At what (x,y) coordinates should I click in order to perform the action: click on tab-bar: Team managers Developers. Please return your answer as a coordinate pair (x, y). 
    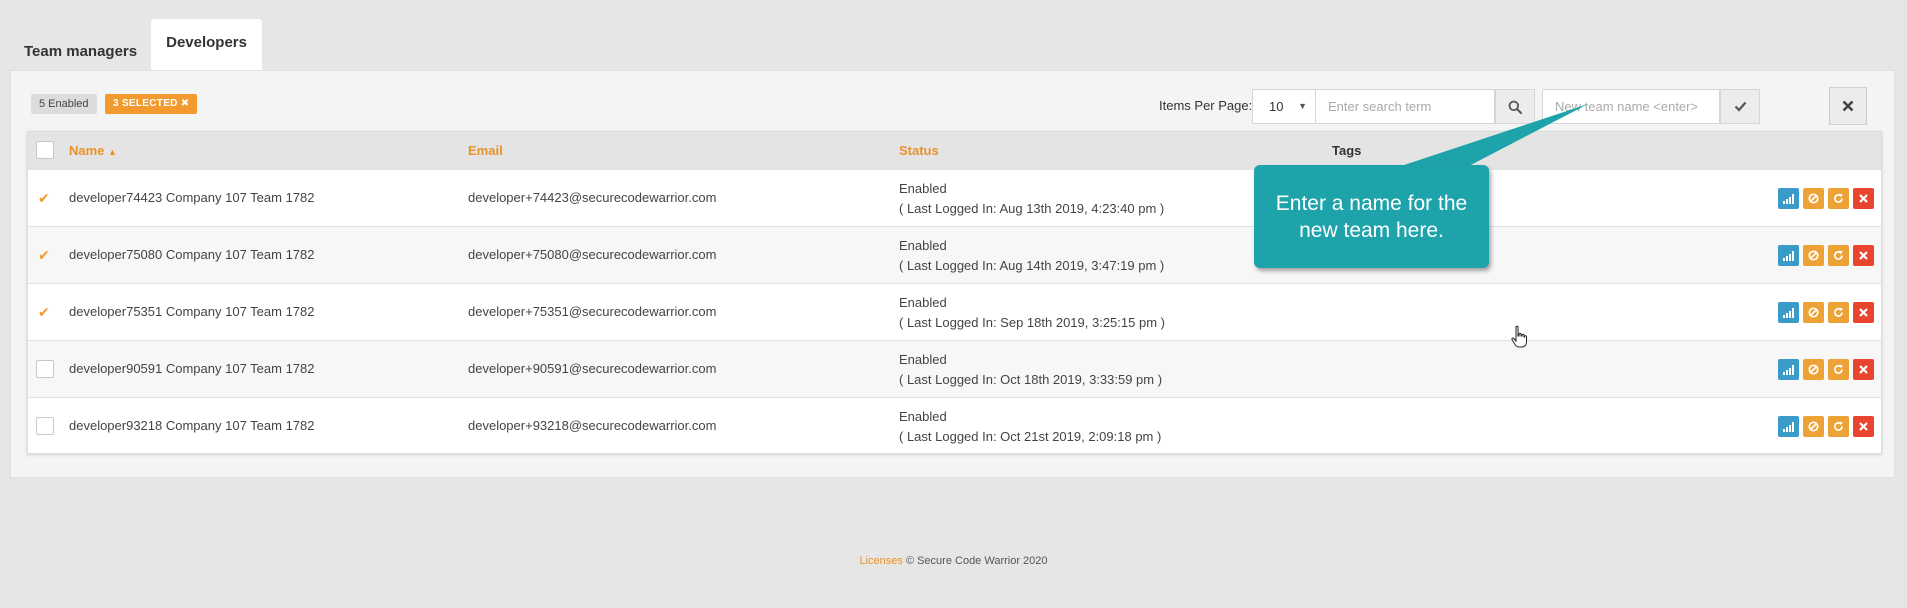
    Looking at the image, I should click on (136, 45).